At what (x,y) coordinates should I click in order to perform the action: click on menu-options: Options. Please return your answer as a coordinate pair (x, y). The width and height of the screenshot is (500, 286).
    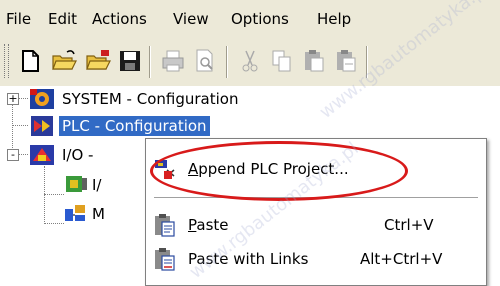
    Looking at the image, I should click on (260, 19).